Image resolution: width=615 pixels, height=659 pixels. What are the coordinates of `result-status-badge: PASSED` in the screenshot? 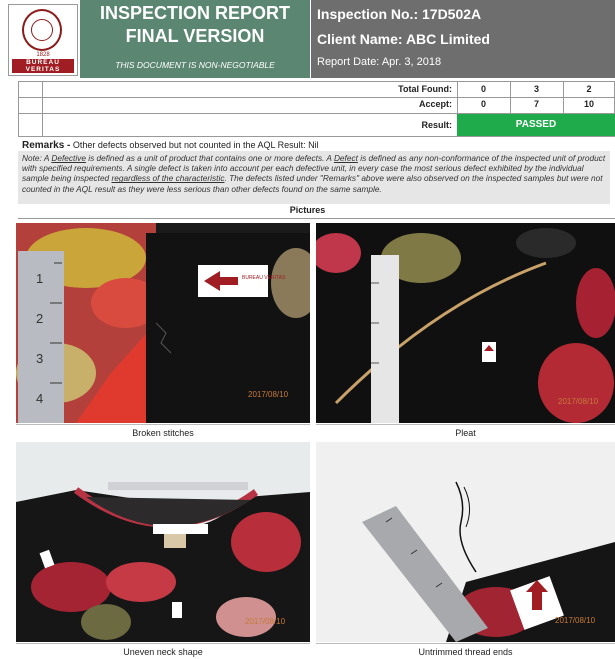 It's located at (536, 125).